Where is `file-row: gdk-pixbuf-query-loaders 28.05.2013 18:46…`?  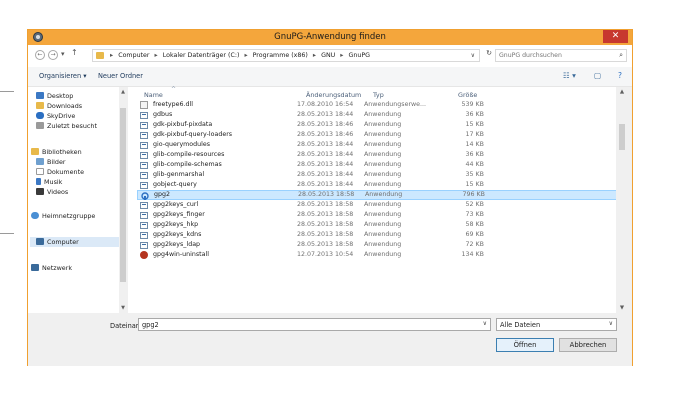
file-row: gdk-pixbuf-query-loaders 28.05.2013 18:46… is located at coordinates (377, 135).